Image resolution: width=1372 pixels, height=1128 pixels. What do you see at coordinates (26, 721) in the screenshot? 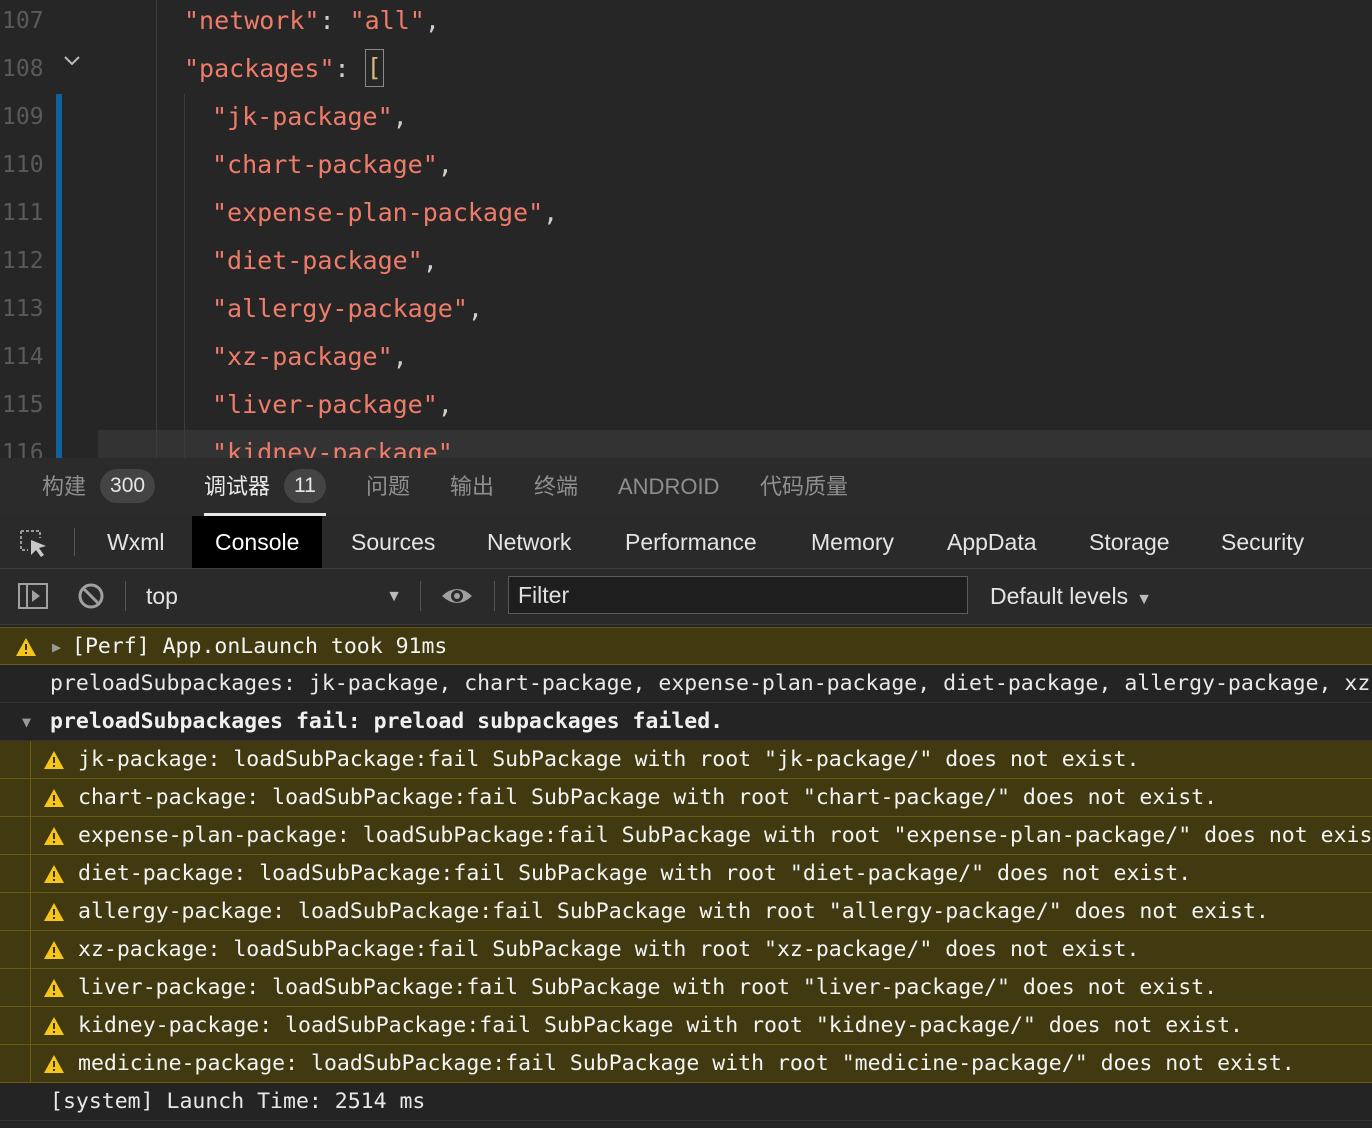
I see `collapse-arrow-icon: ▼` at bounding box center [26, 721].